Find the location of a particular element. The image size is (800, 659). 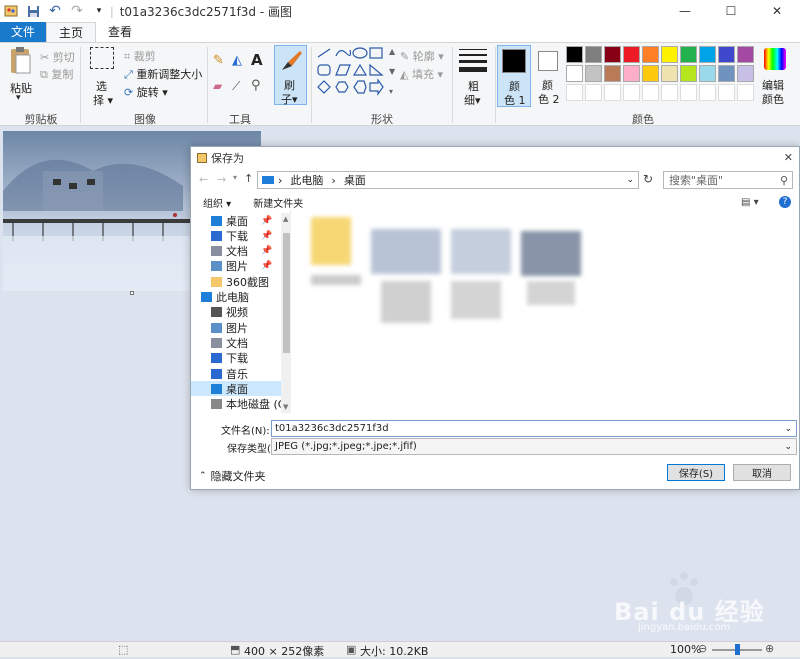

close-button: ✕ is located at coordinates (777, 11).